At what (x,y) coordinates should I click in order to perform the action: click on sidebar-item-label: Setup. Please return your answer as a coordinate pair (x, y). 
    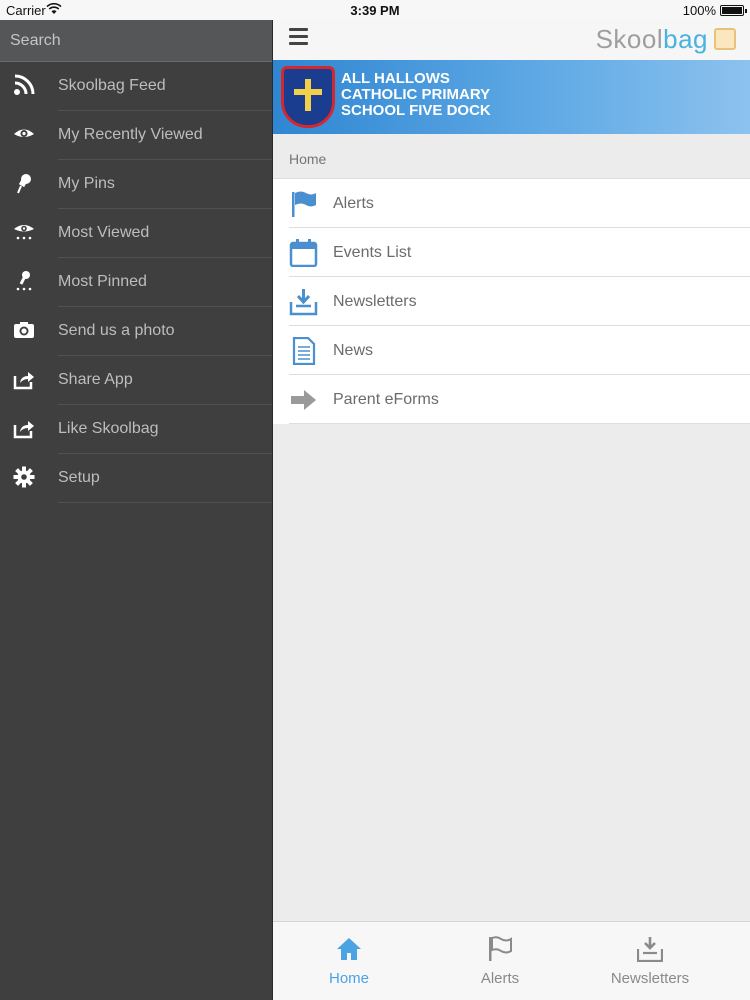
    Looking at the image, I should click on (79, 477).